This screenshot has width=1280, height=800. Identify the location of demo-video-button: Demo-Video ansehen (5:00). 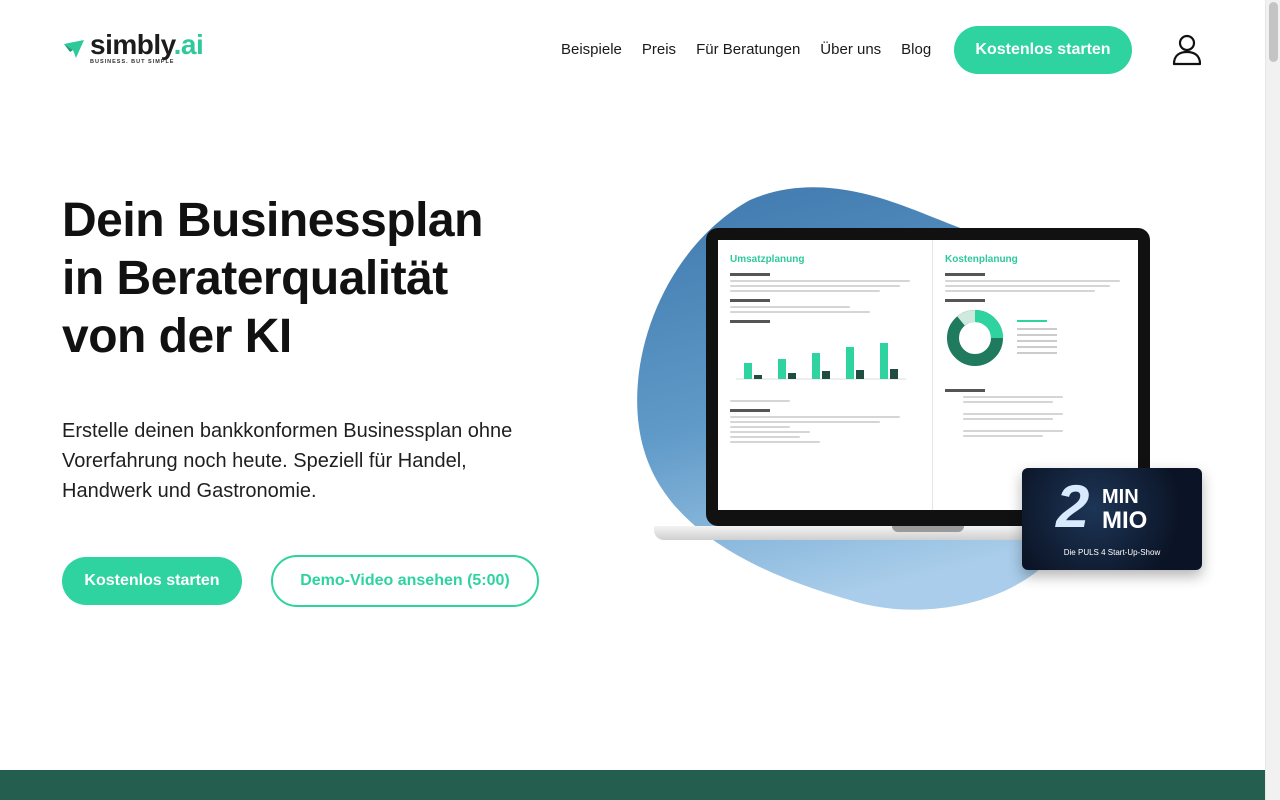
(405, 581).